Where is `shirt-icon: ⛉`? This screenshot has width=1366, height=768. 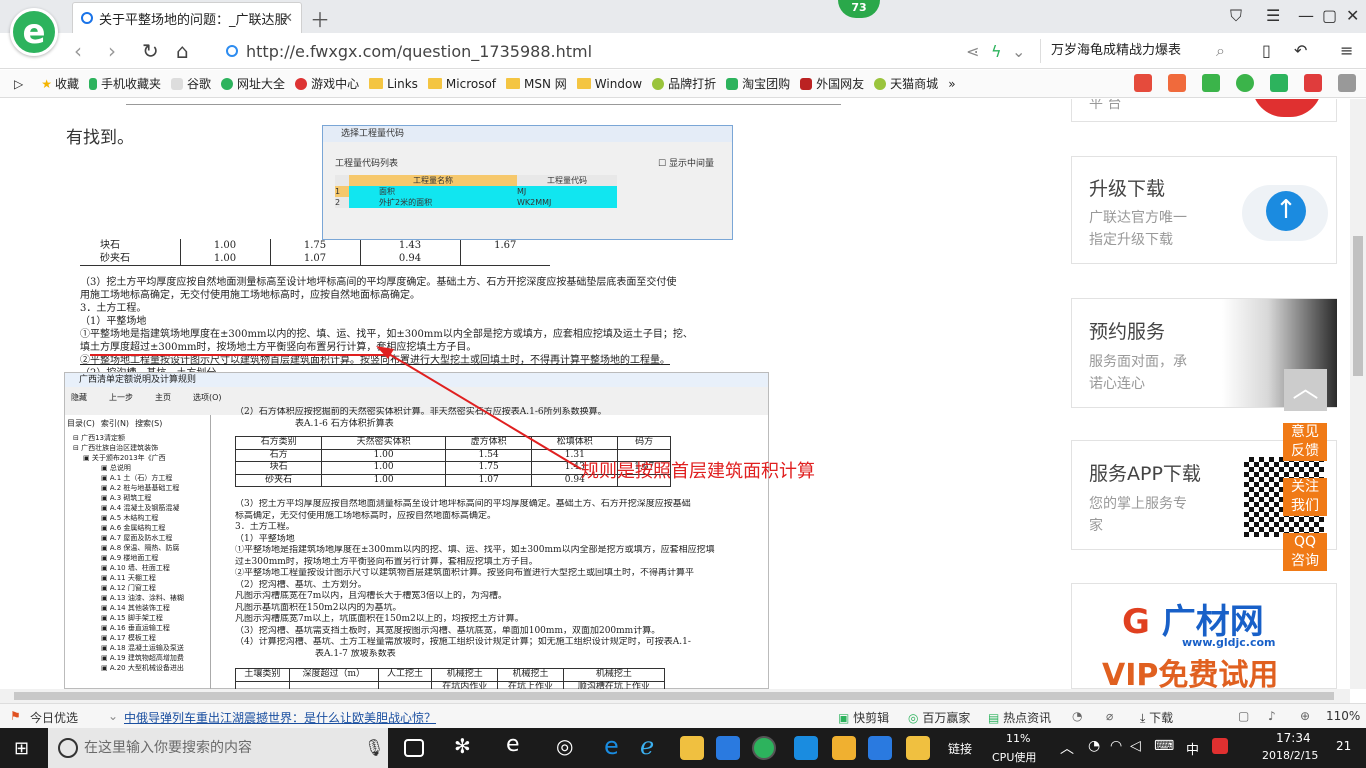
shirt-icon: ⛉ is located at coordinates (1236, 16).